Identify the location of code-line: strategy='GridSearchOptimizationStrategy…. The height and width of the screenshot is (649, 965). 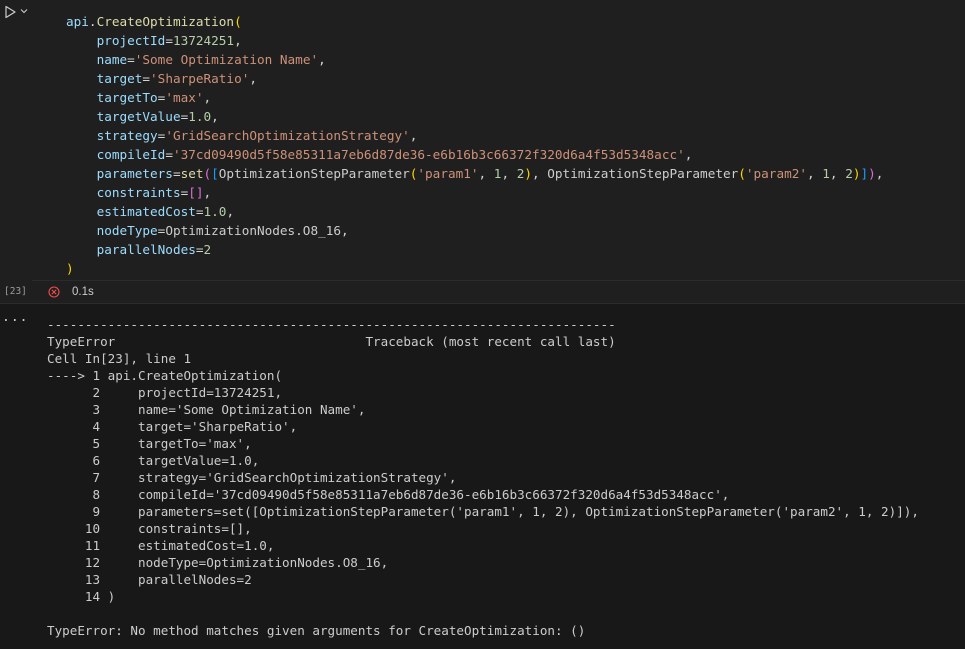
(257, 135).